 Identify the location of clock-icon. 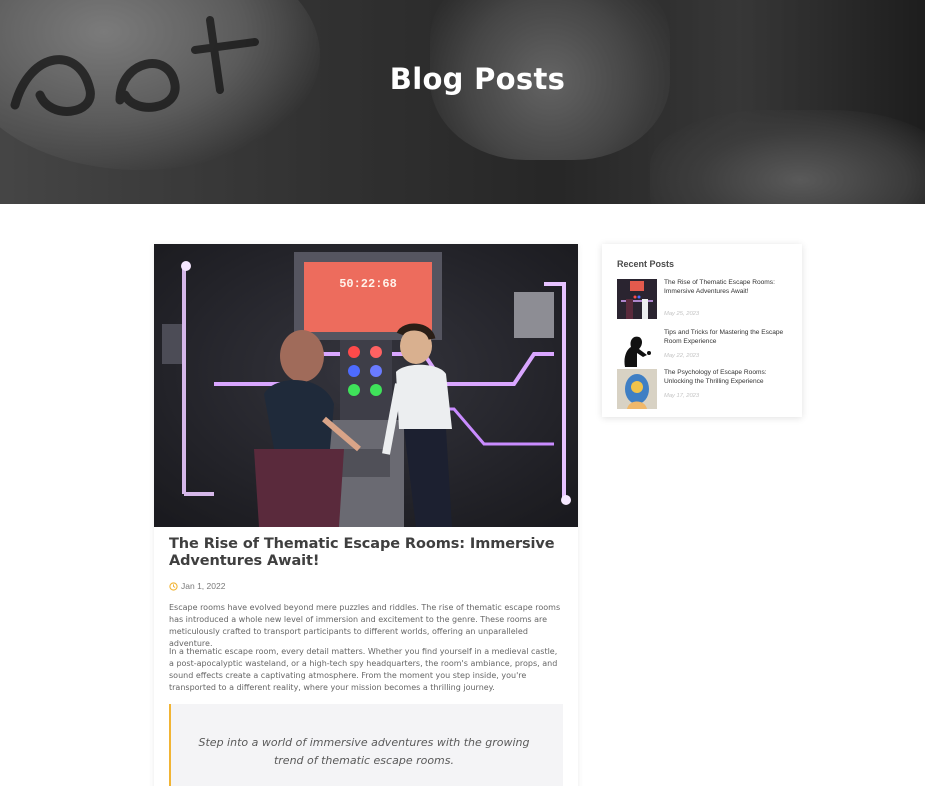
(173, 586).